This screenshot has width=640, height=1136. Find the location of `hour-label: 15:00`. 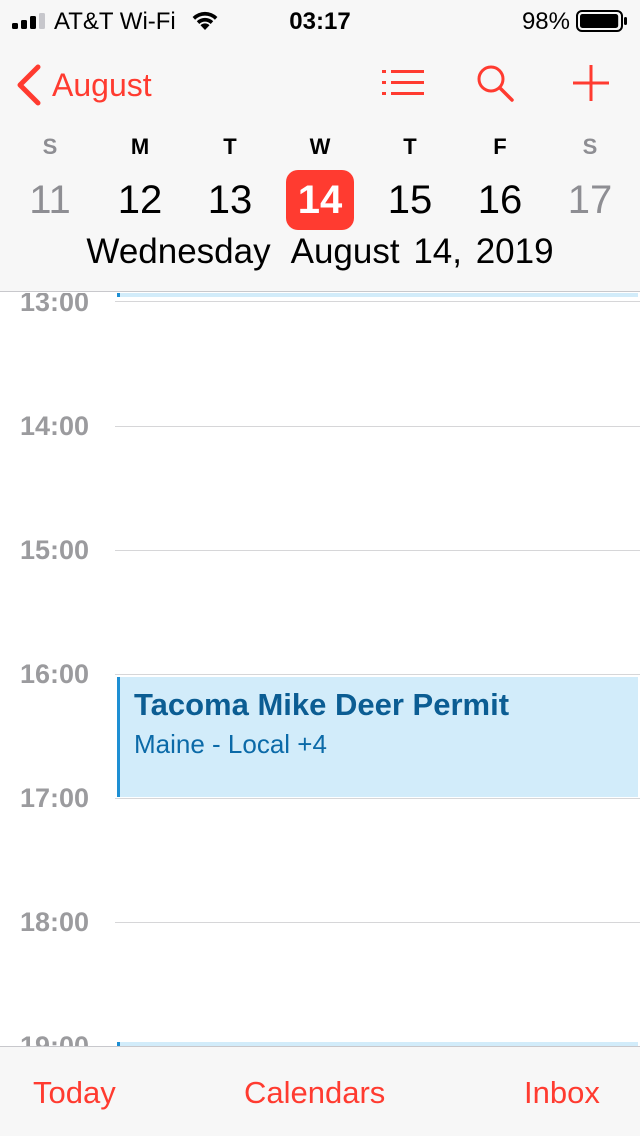

hour-label: 15:00 is located at coordinates (55, 550).